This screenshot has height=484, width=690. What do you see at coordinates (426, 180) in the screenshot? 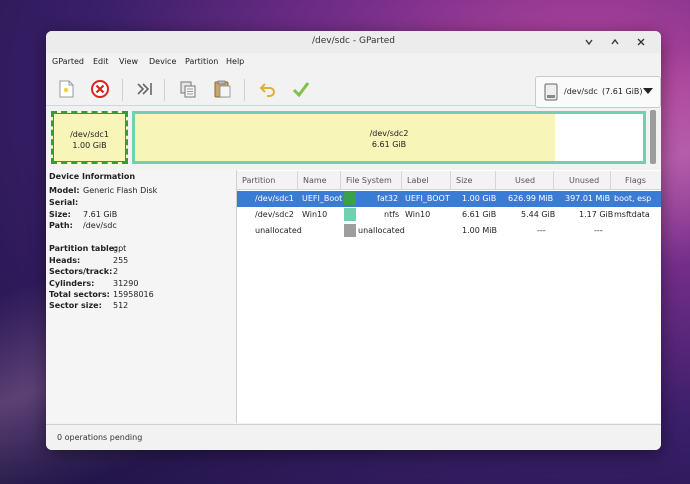
I see `column-header-label: Label` at bounding box center [426, 180].